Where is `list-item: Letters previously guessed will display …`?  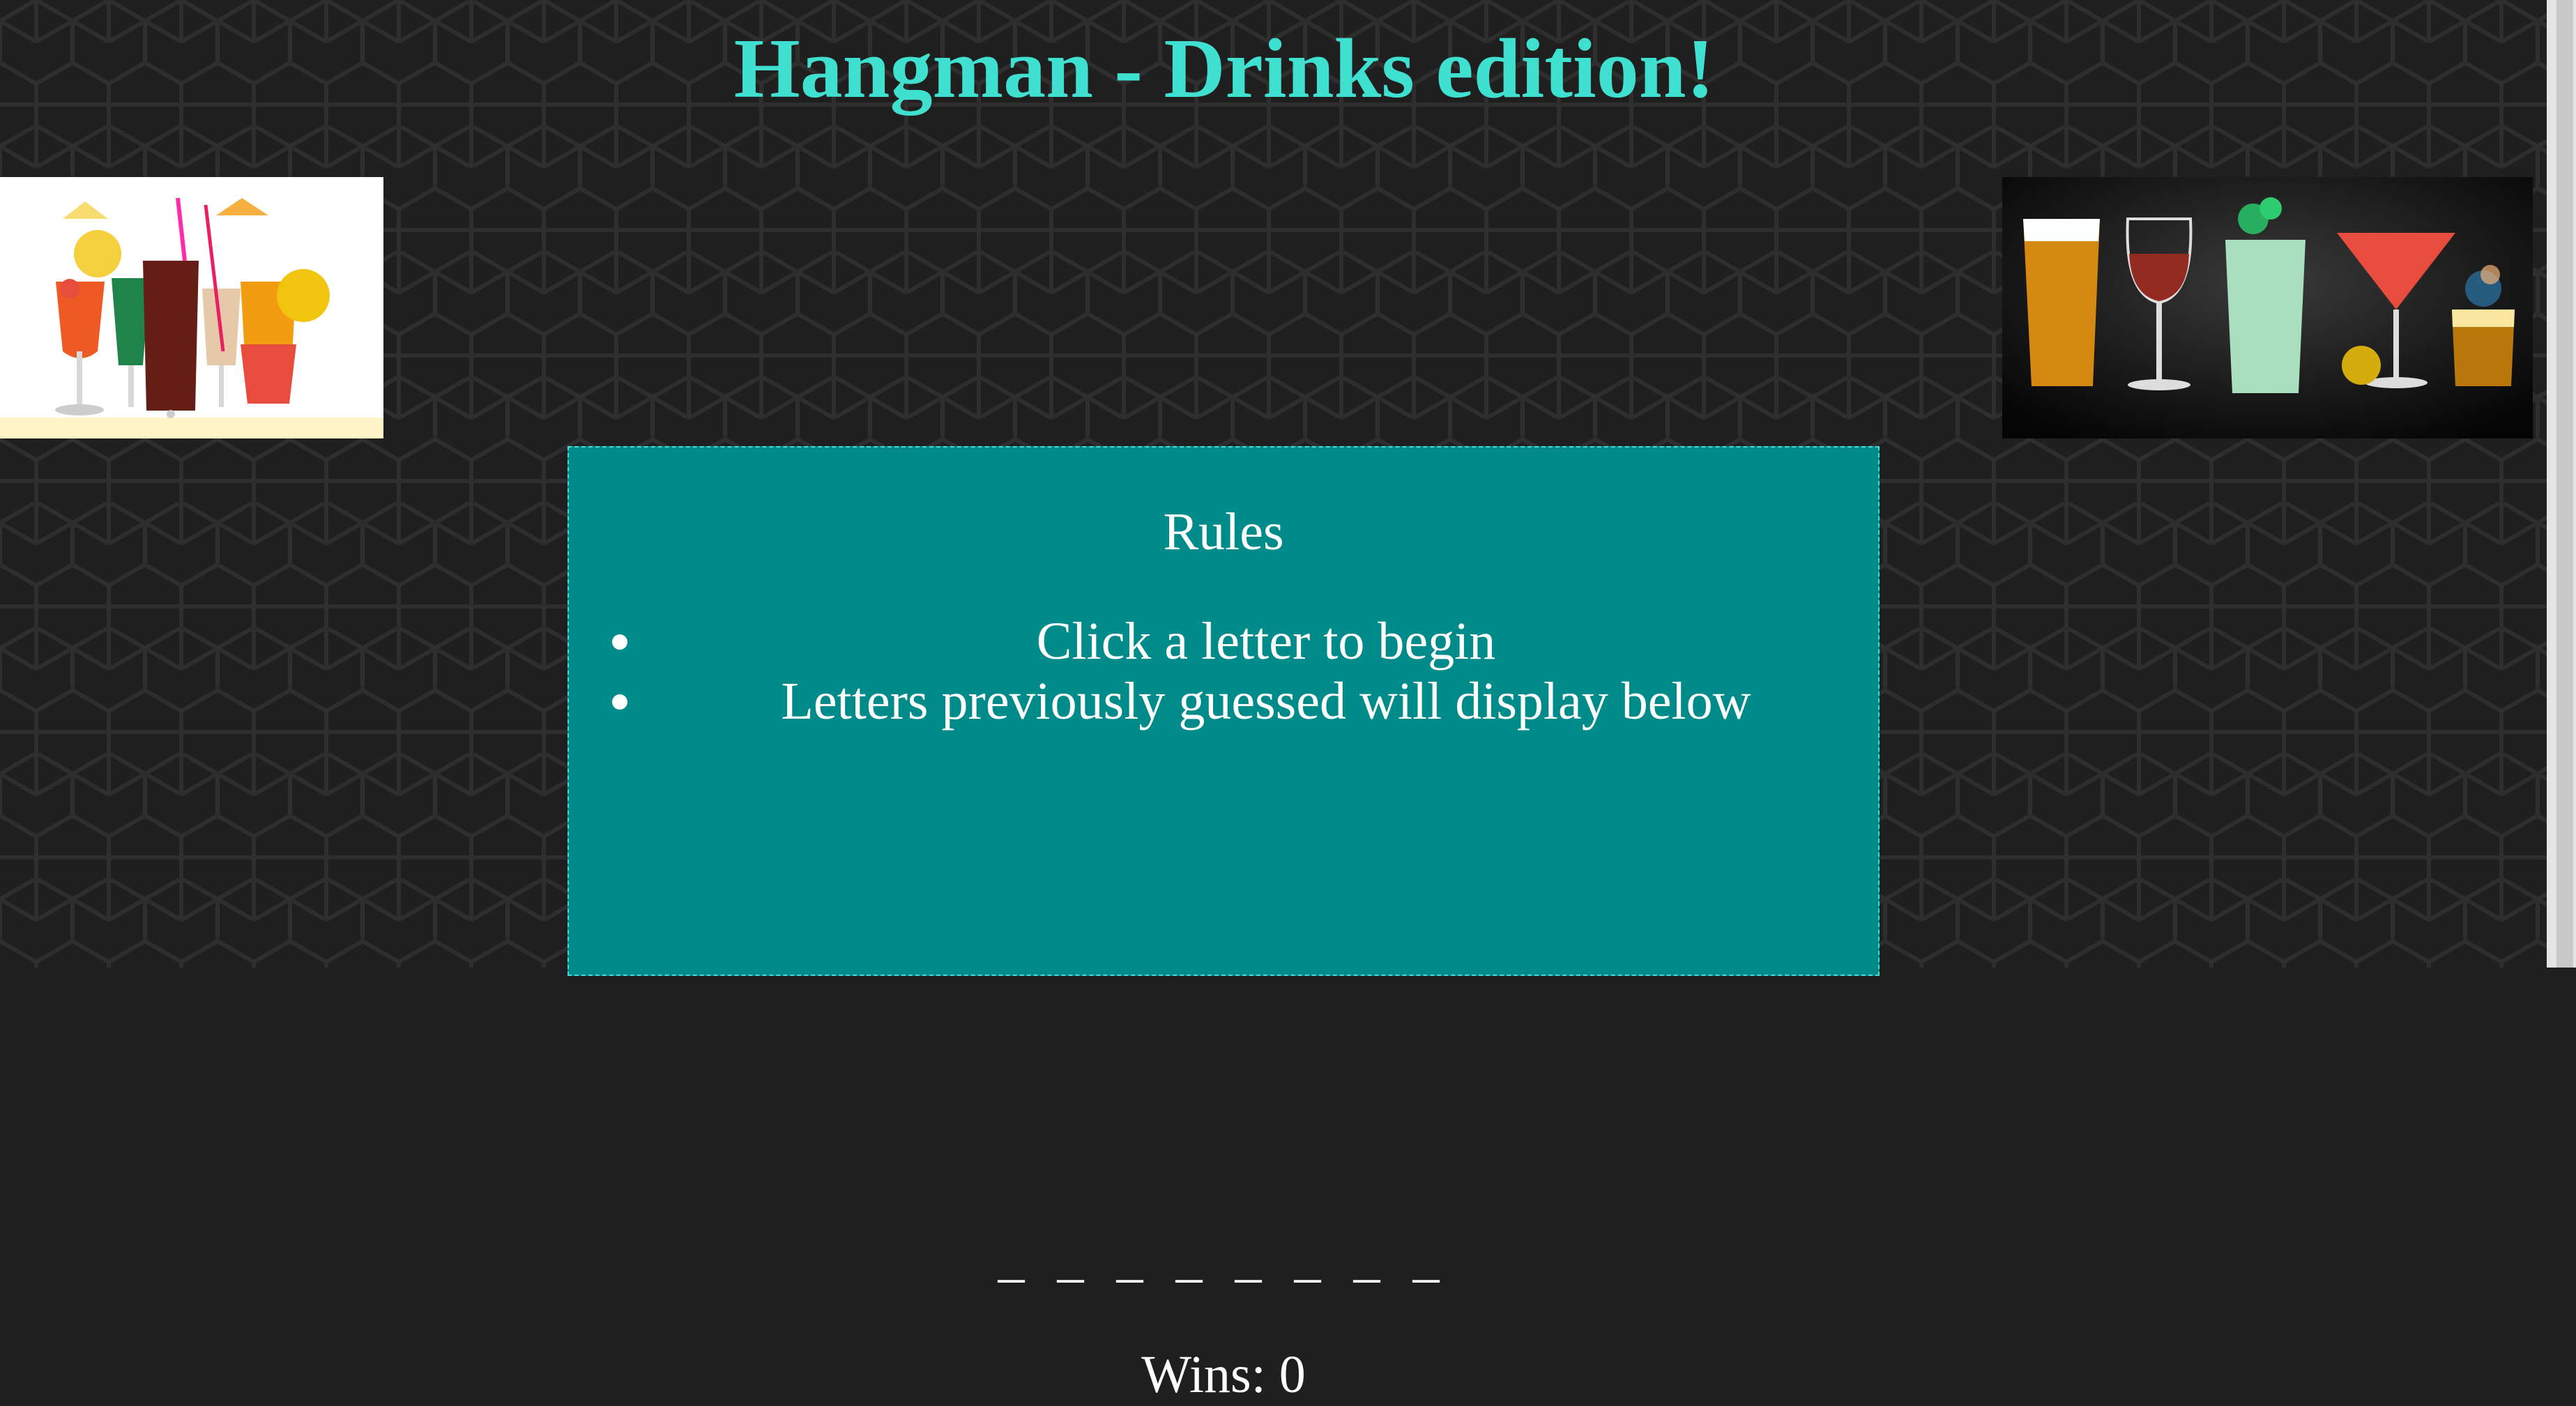
list-item: Letters previously guessed will display … is located at coordinates (1245, 701).